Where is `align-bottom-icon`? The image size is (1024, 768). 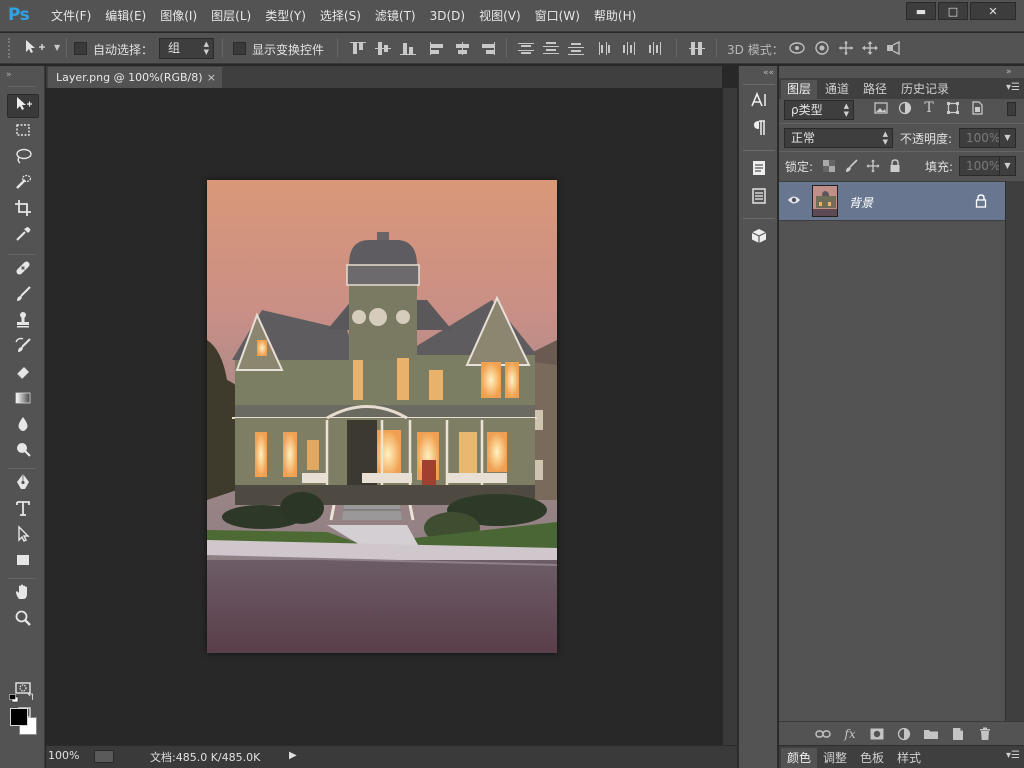 align-bottom-icon is located at coordinates (408, 48).